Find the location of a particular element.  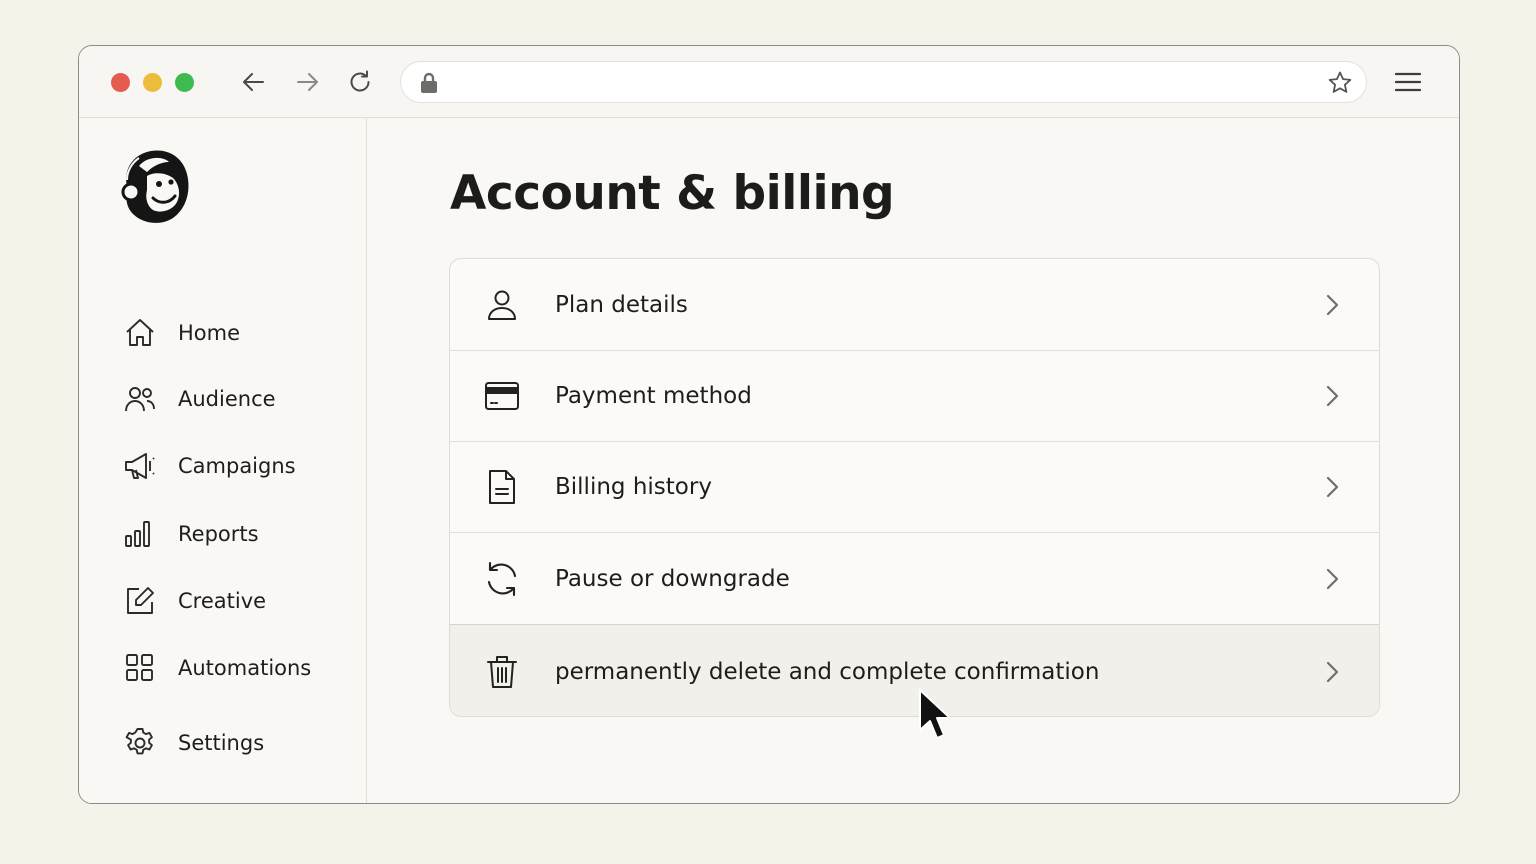

home-icon is located at coordinates (140, 333).